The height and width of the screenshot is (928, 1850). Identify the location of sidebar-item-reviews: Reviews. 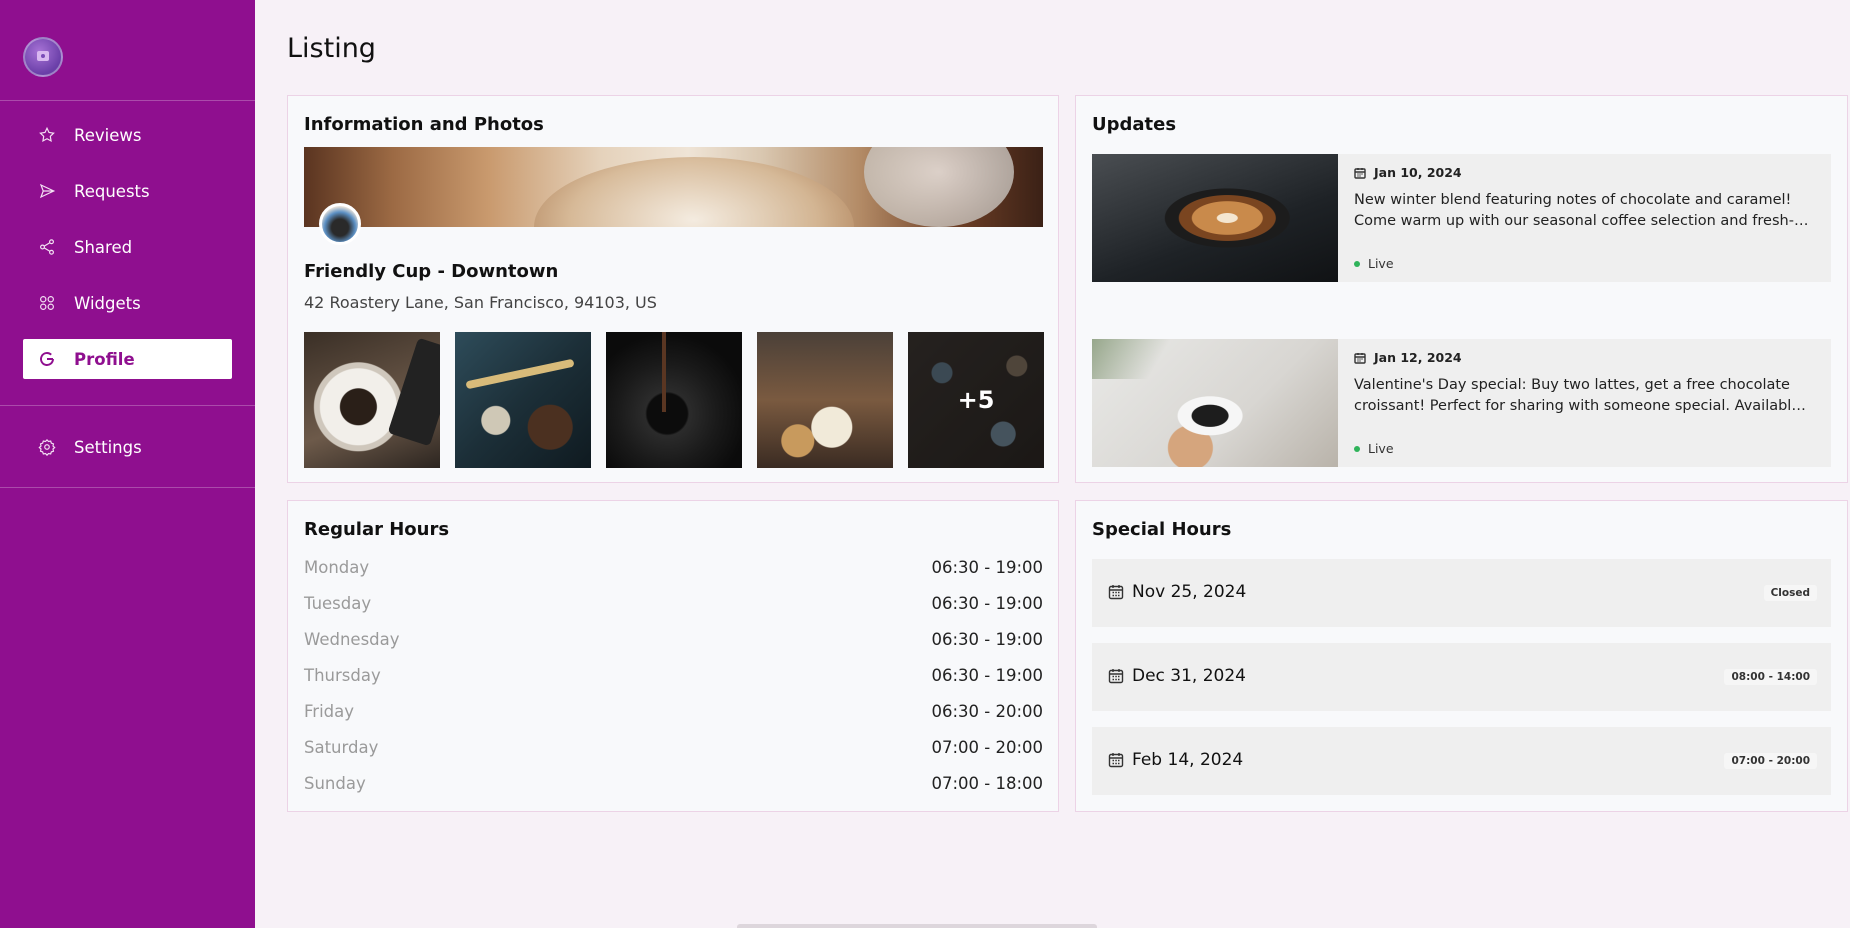
(127, 135).